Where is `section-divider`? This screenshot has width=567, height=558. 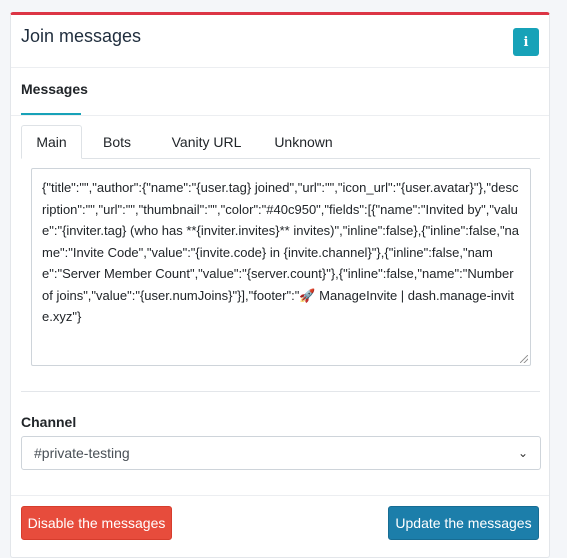
section-divider is located at coordinates (280, 115).